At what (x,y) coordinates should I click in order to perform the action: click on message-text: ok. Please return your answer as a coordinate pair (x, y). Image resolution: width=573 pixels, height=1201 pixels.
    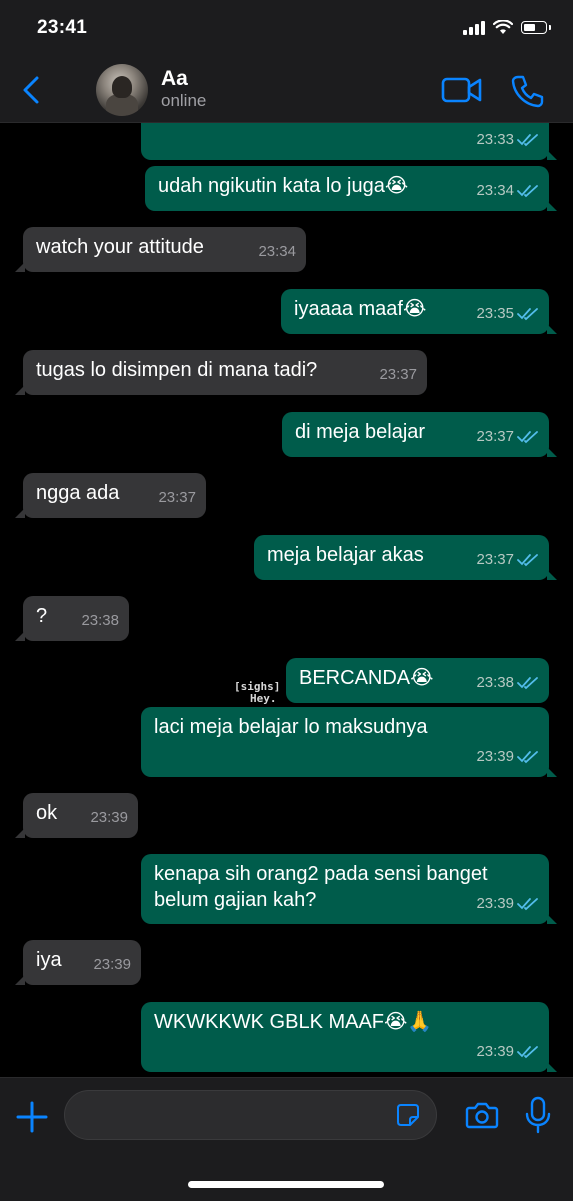
    Looking at the image, I should click on (47, 813).